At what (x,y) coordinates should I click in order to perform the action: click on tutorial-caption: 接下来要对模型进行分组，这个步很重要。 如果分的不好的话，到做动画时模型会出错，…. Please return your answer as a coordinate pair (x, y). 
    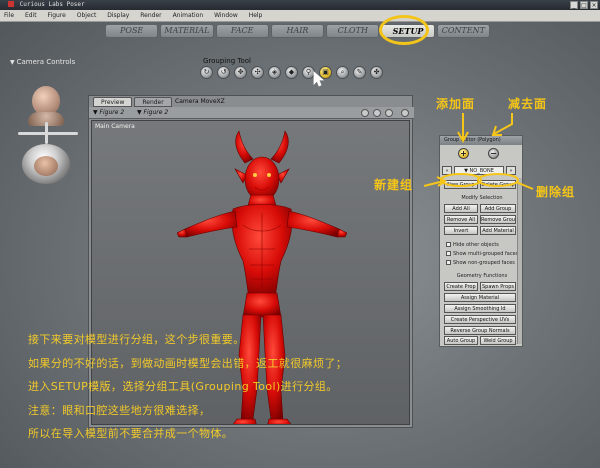
    Looking at the image, I should click on (187, 387).